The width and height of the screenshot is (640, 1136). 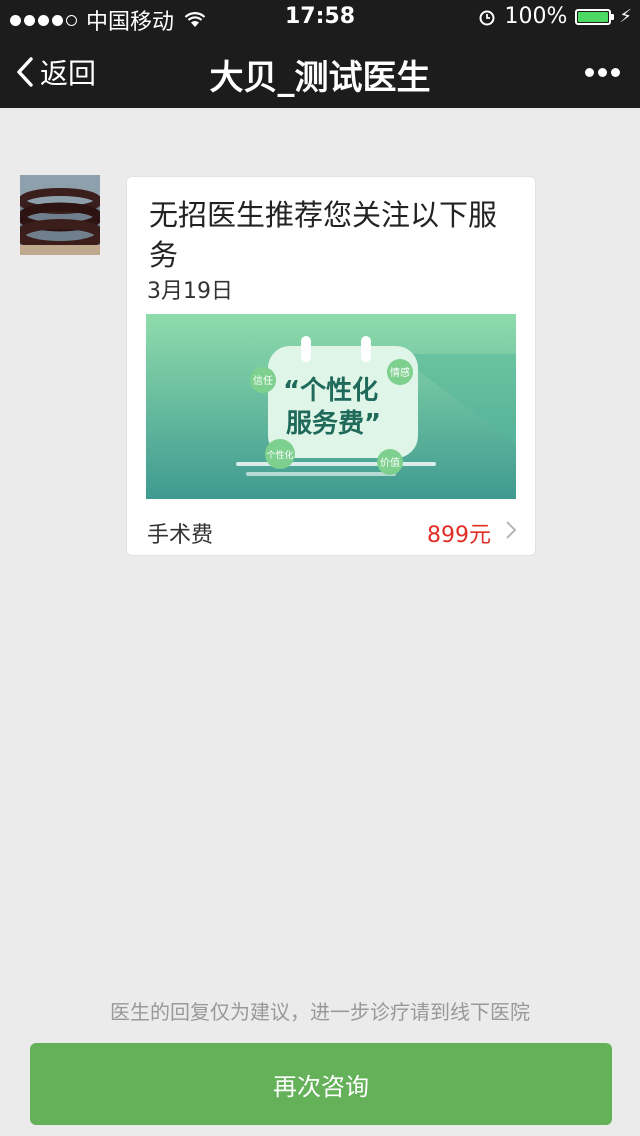 What do you see at coordinates (536, 16) in the screenshot?
I see `battery-label: 100%` at bounding box center [536, 16].